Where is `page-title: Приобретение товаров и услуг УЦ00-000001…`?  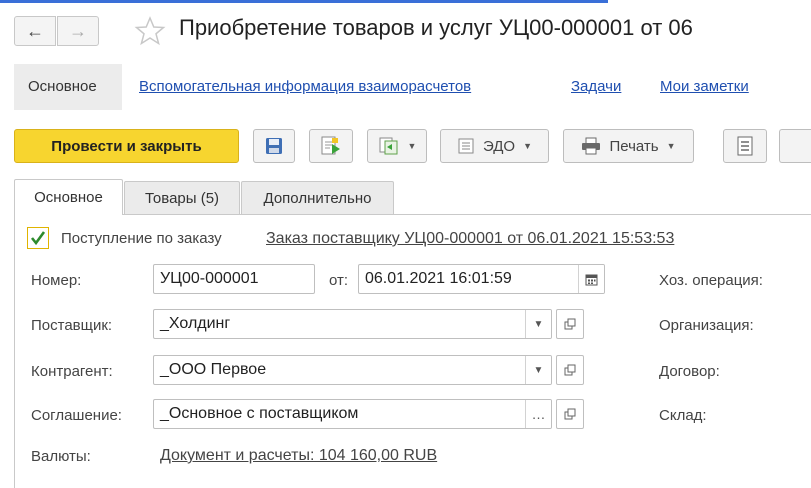
page-title: Приобретение товаров и услуг УЦ00-000001… is located at coordinates (436, 27).